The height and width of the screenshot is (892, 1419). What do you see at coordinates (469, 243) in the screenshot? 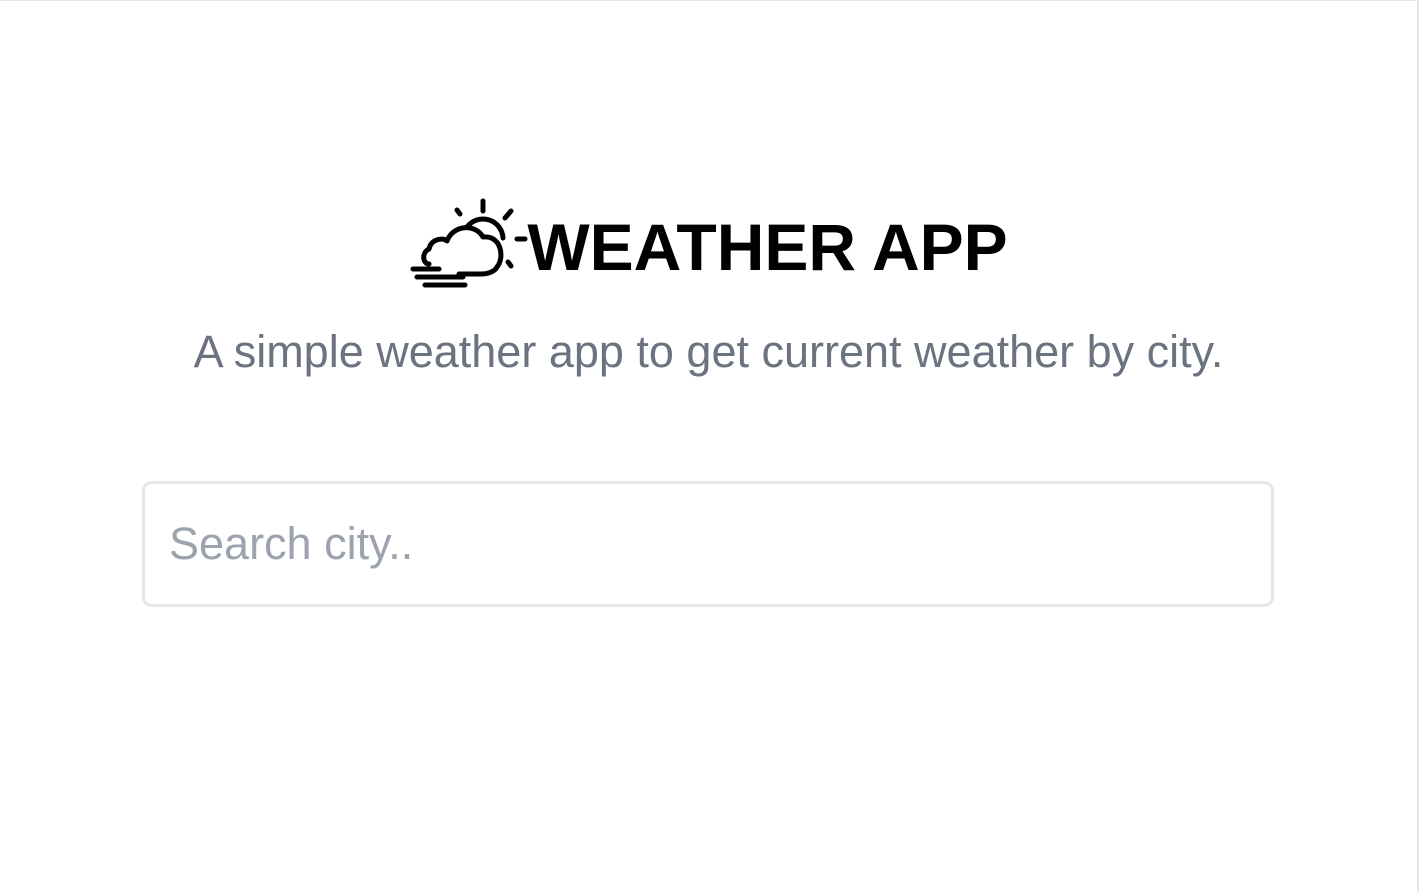
I see `cloud-sun-wind-icon` at bounding box center [469, 243].